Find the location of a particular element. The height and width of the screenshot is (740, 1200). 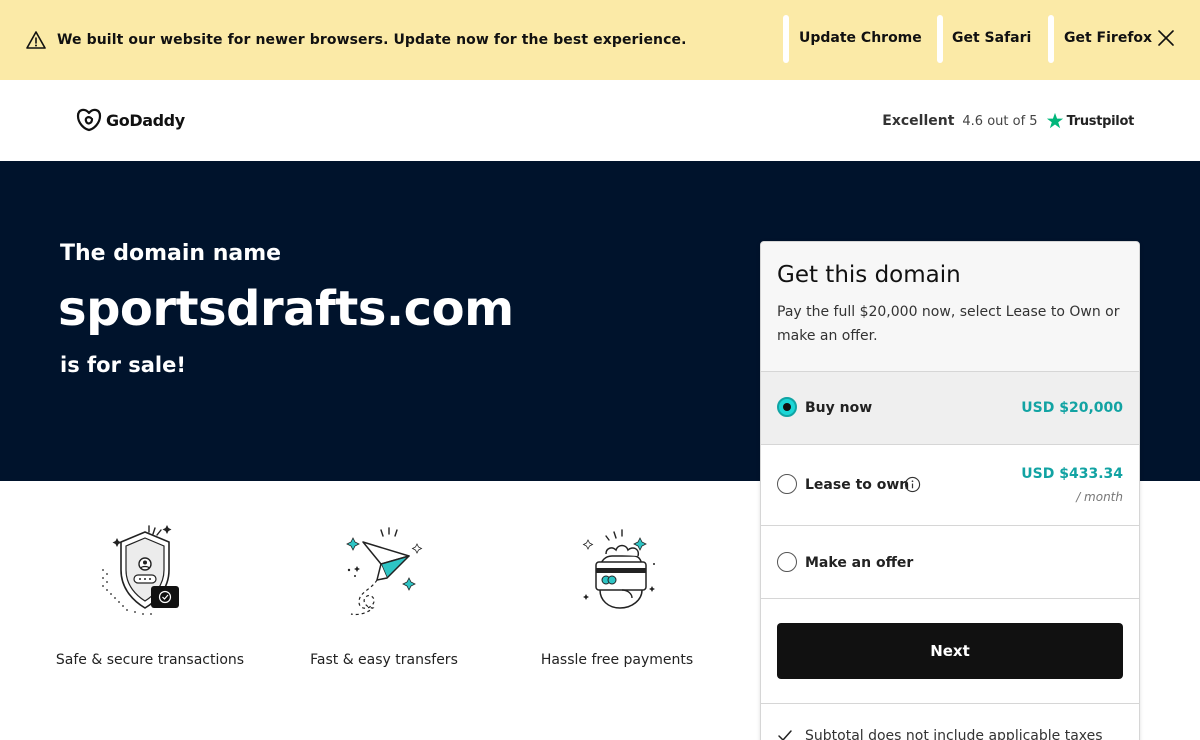

shield-check-icon is located at coordinates (140, 570).